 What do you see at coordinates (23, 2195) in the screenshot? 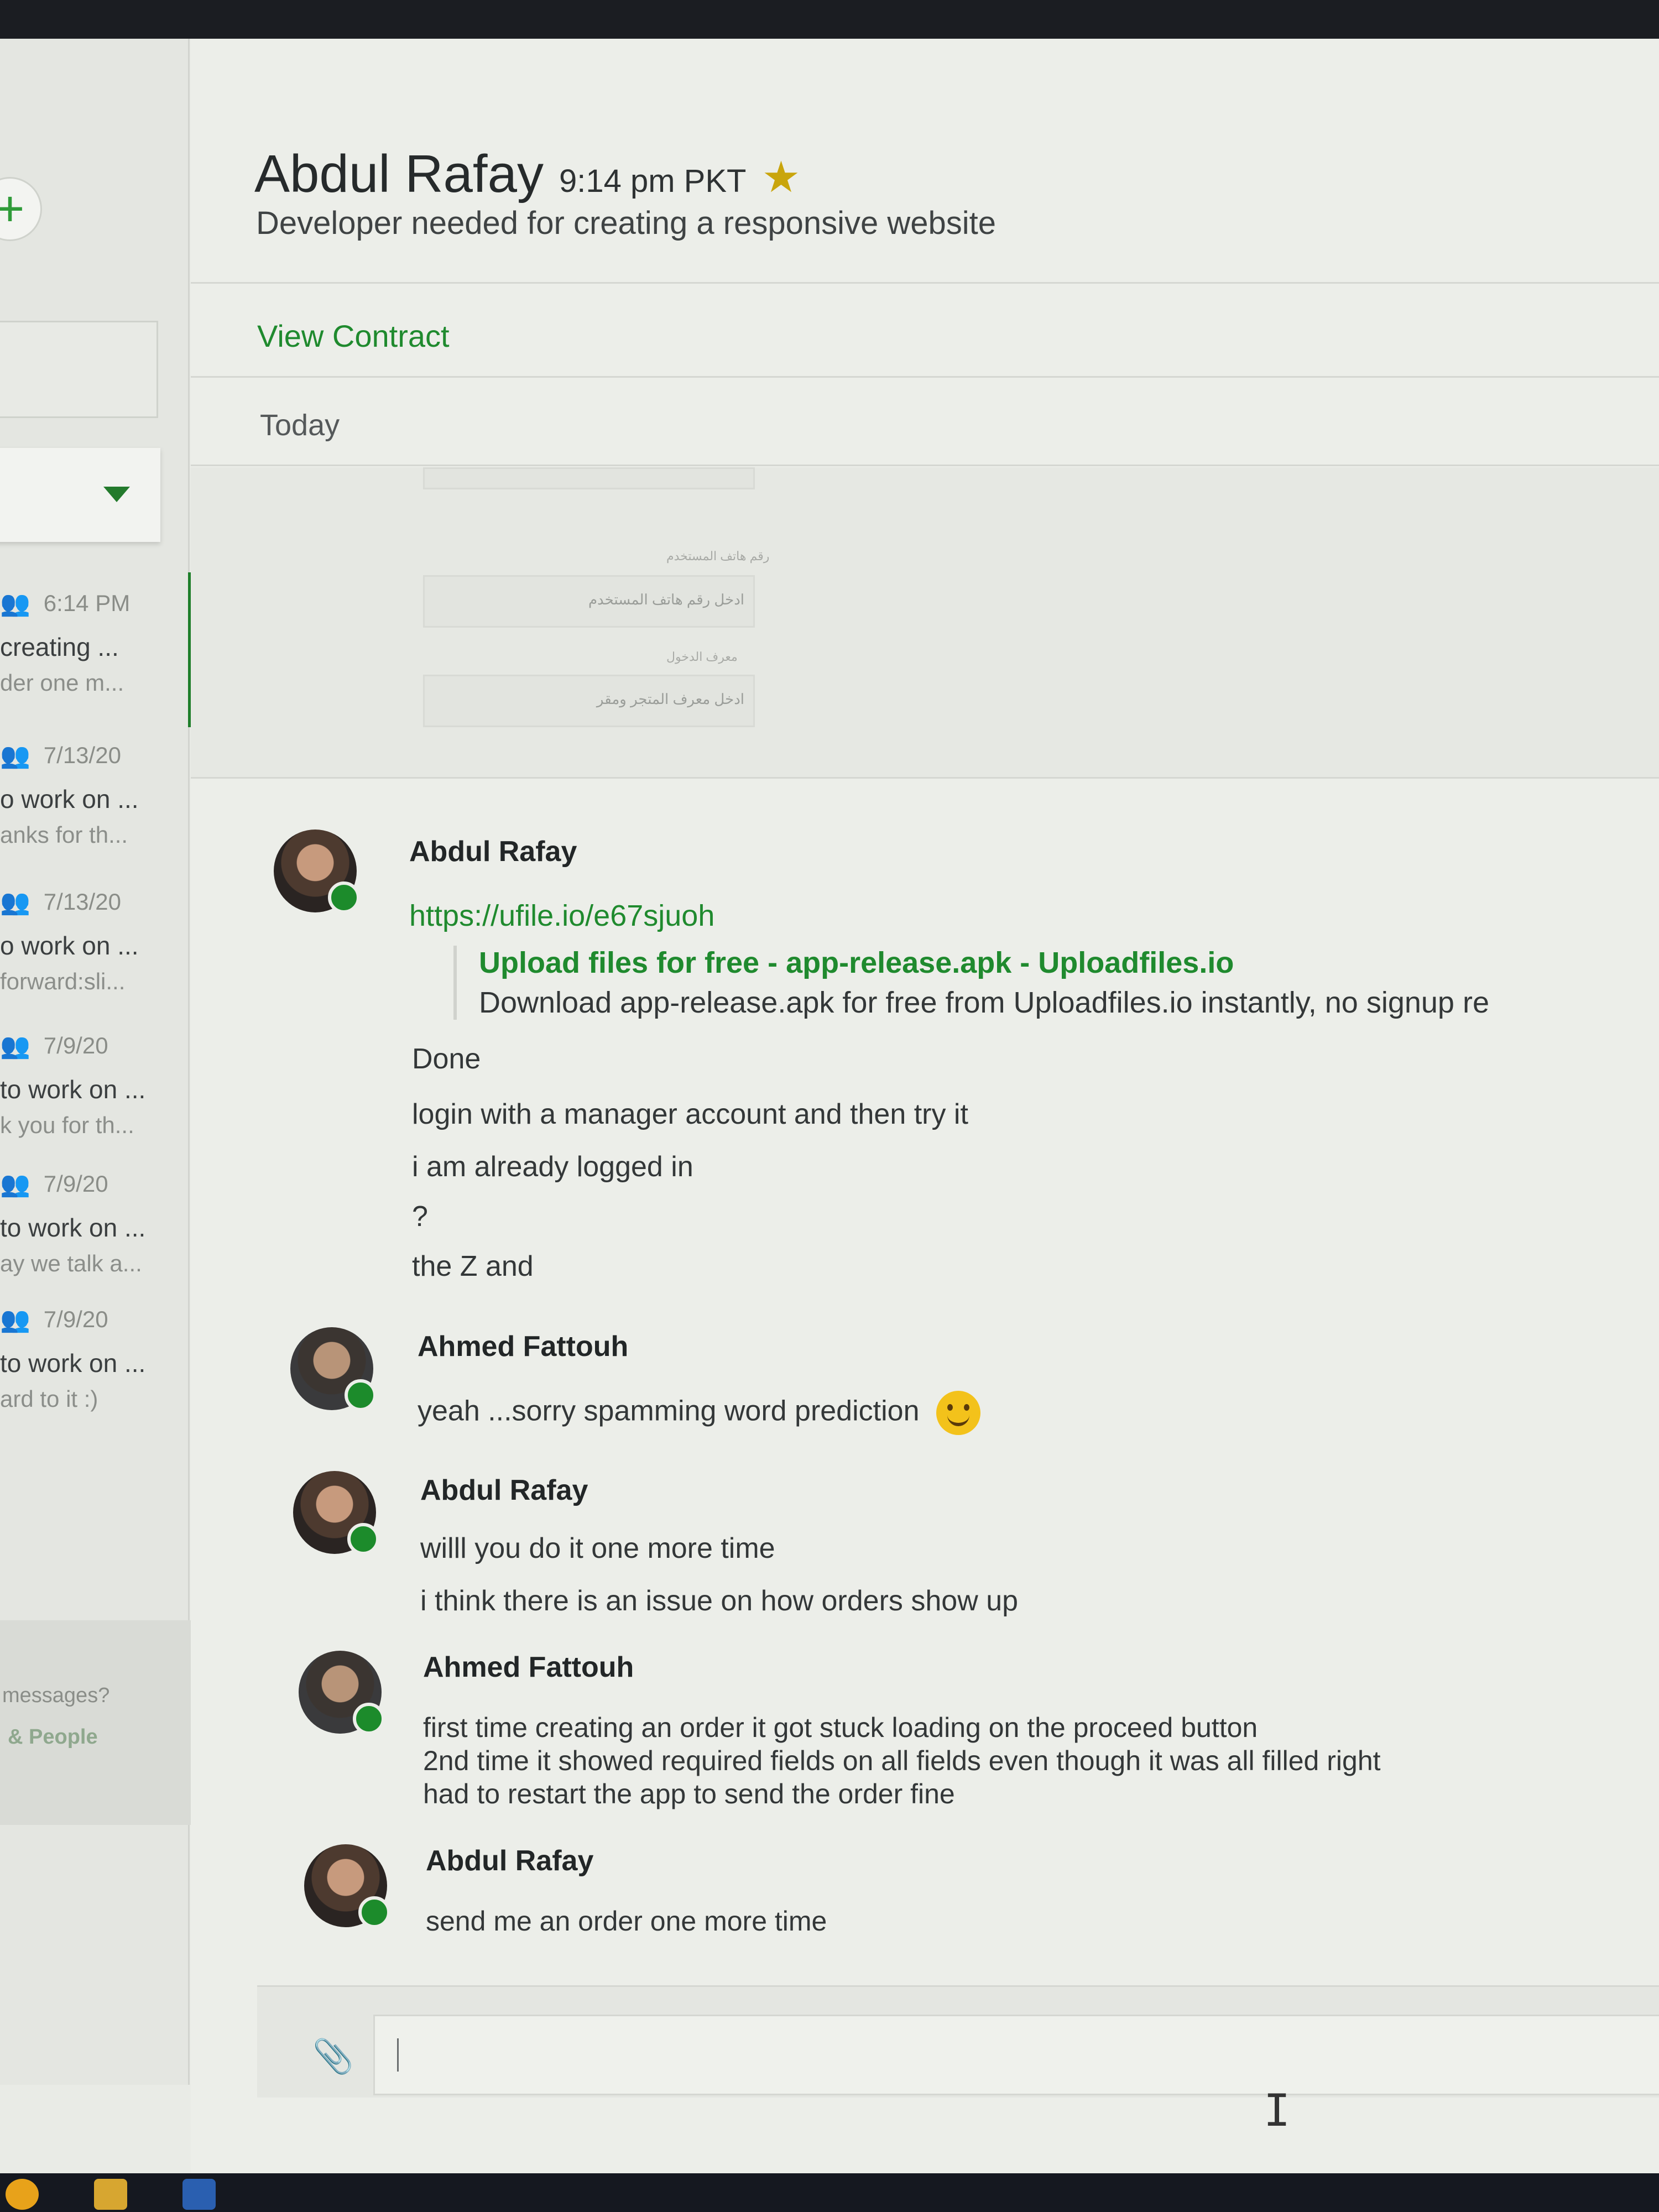
I see `chrome-icon` at bounding box center [23, 2195].